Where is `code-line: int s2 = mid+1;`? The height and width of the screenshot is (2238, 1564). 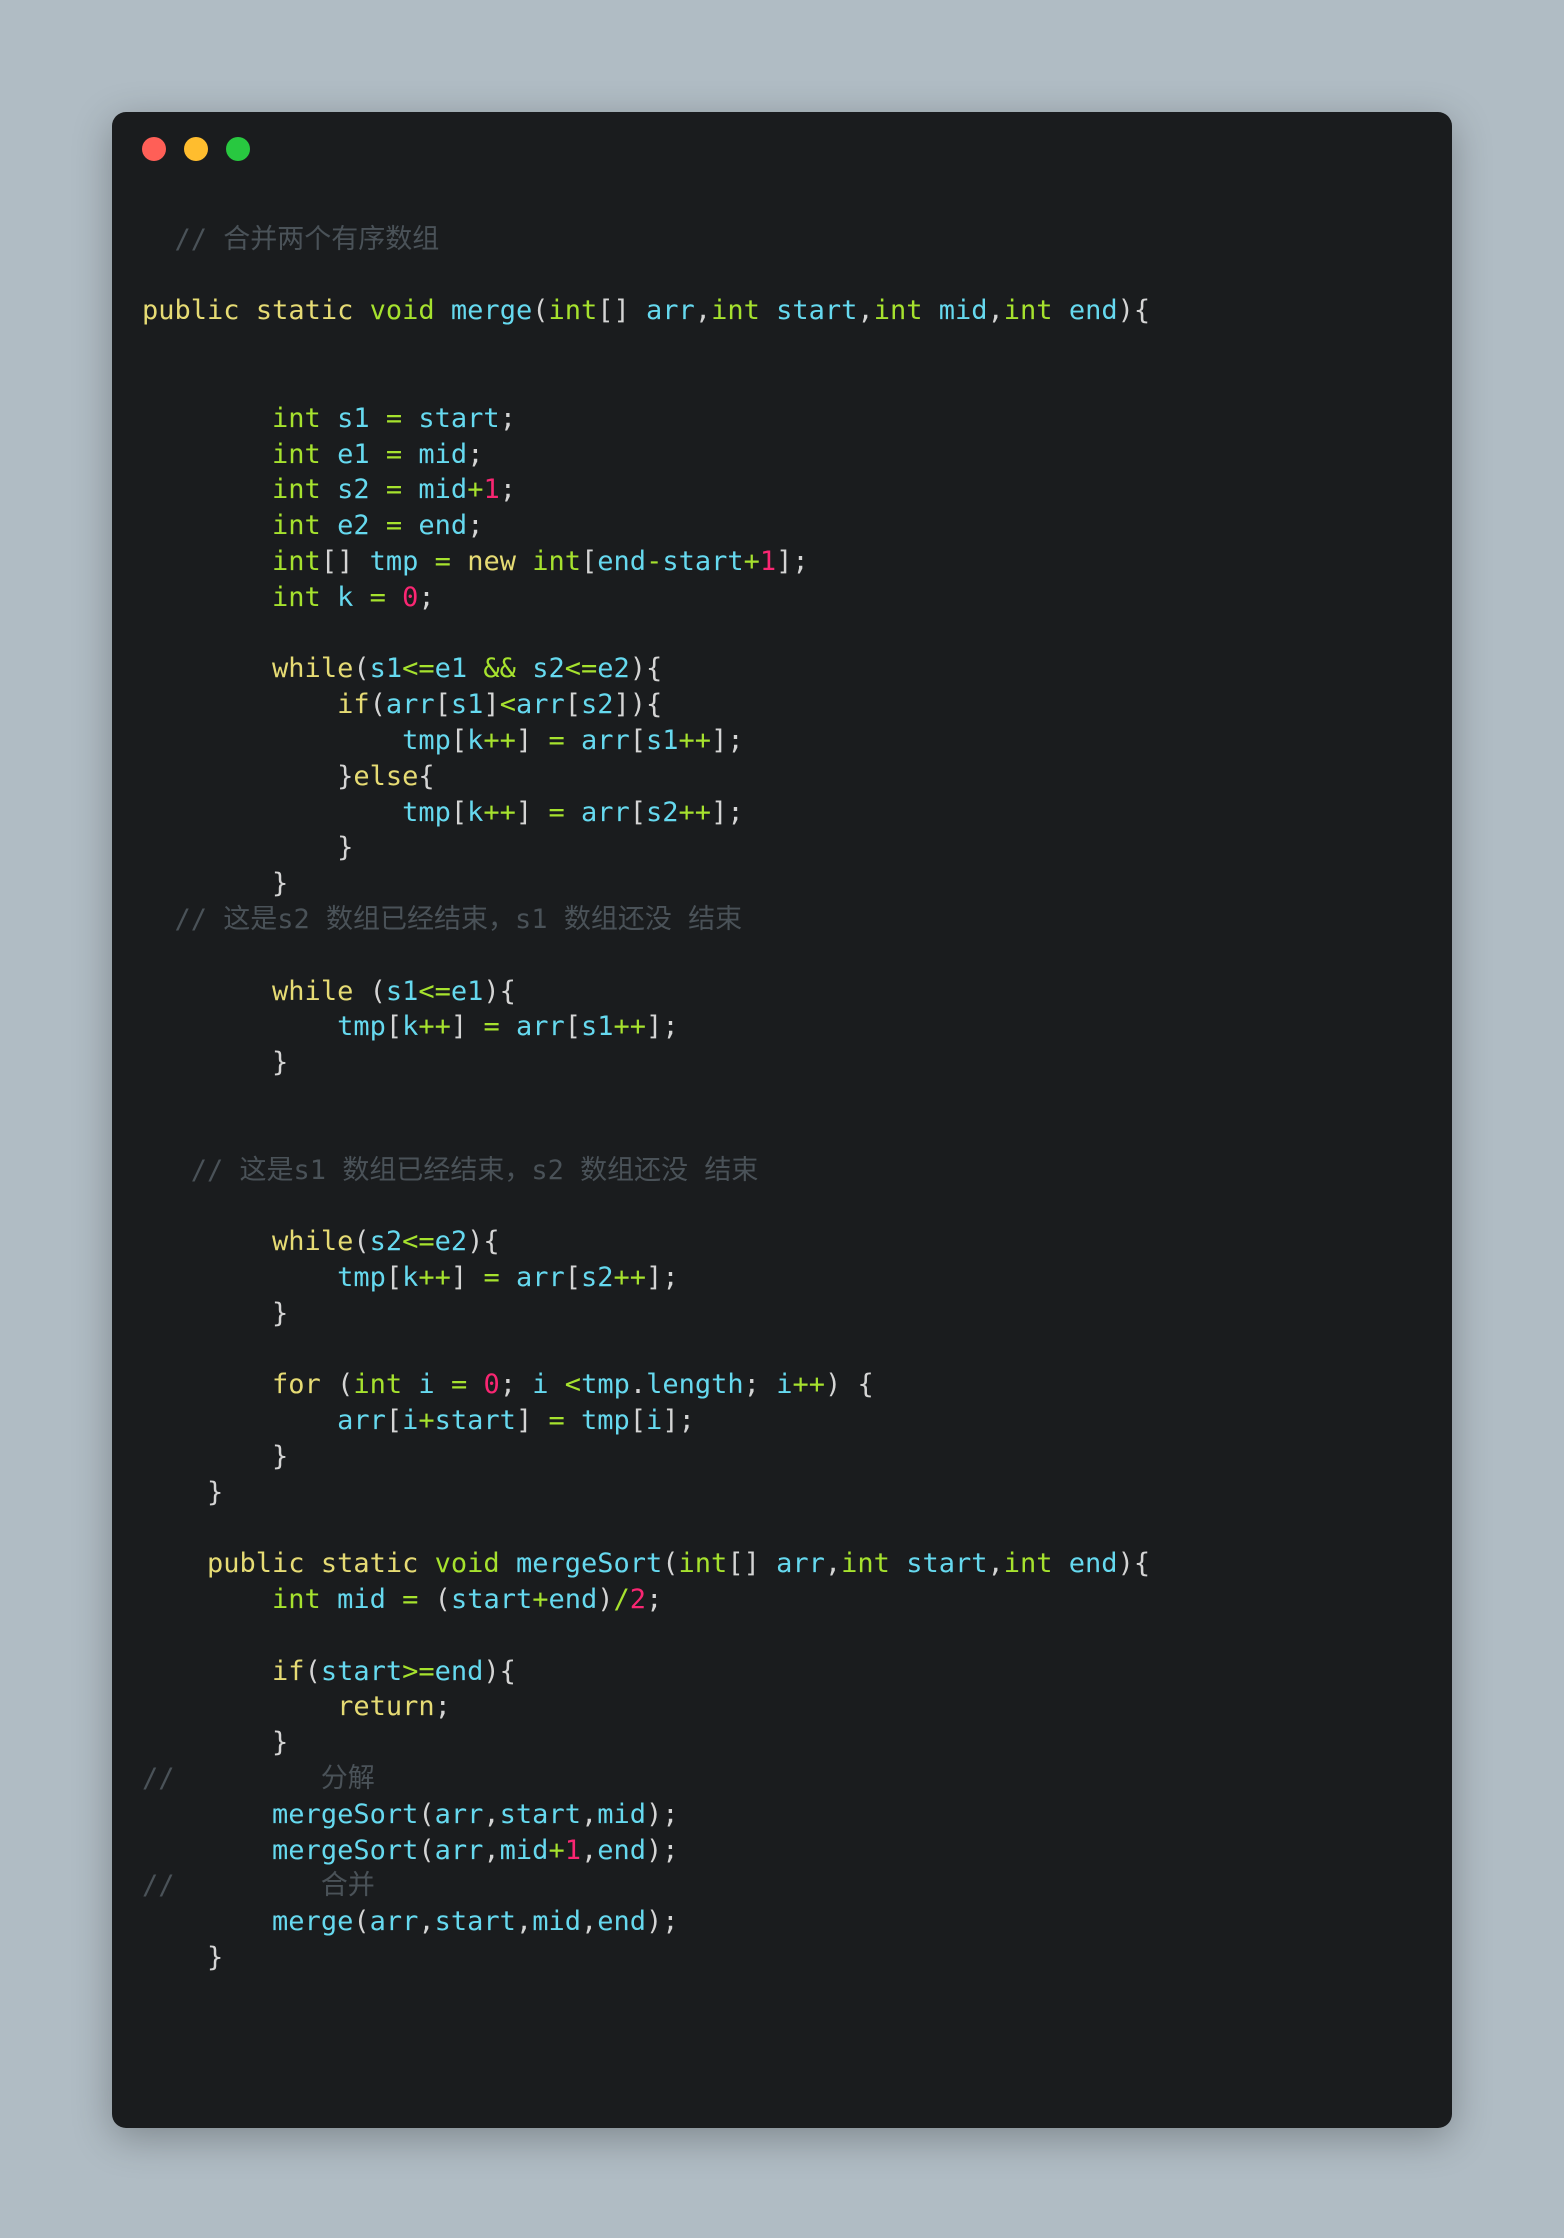 code-line: int s2 = mid+1; is located at coordinates (394, 490).